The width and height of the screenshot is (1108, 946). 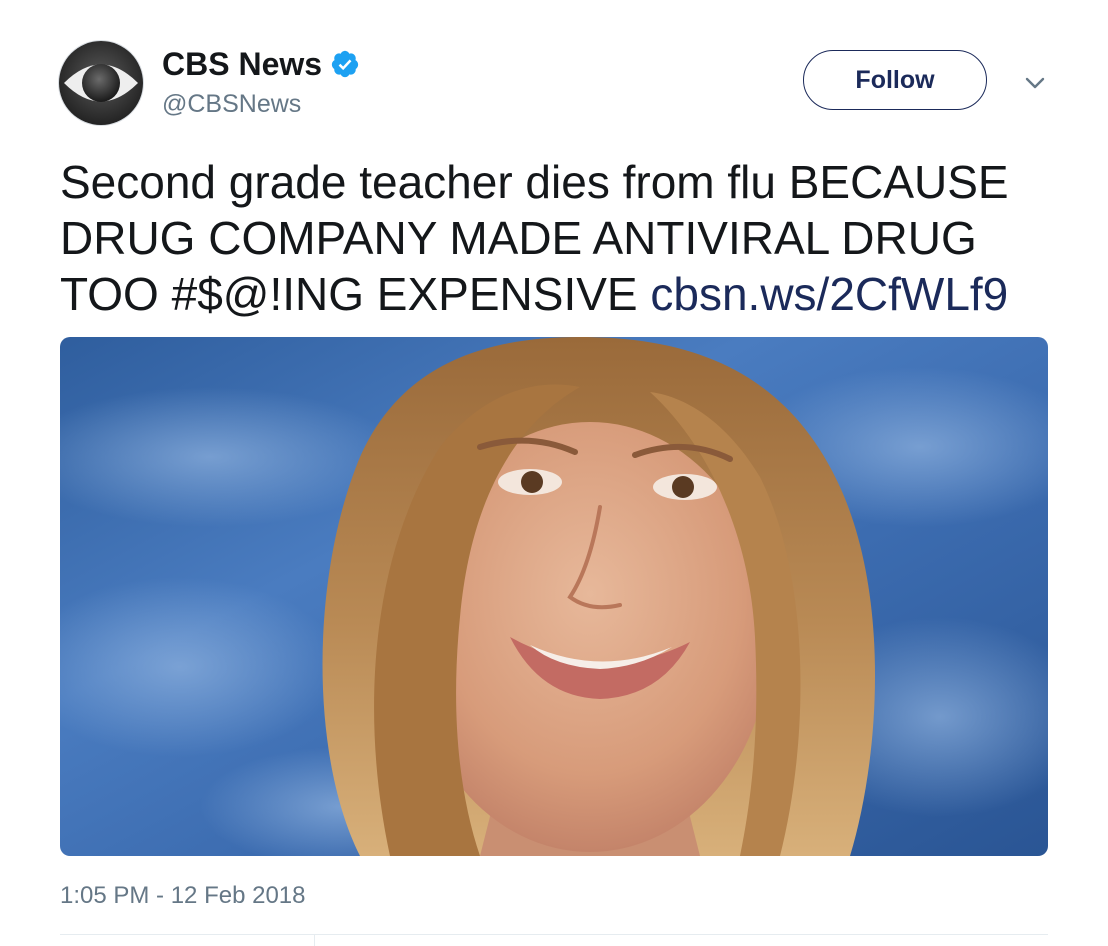 What do you see at coordinates (554, 934) in the screenshot?
I see `divider` at bounding box center [554, 934].